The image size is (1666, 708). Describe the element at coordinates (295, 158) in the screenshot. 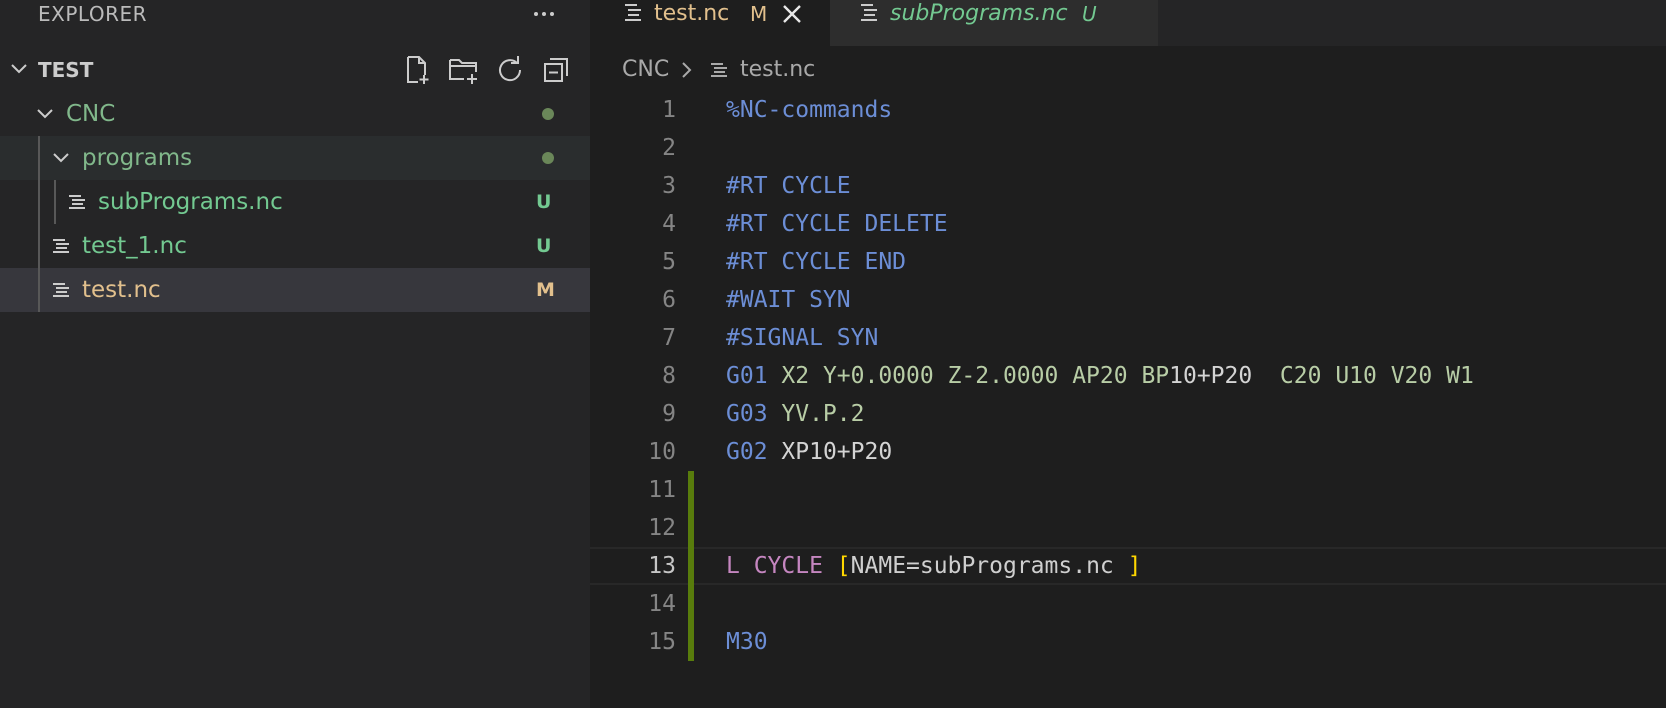

I see `tree-item-programs-folder: programs` at that location.